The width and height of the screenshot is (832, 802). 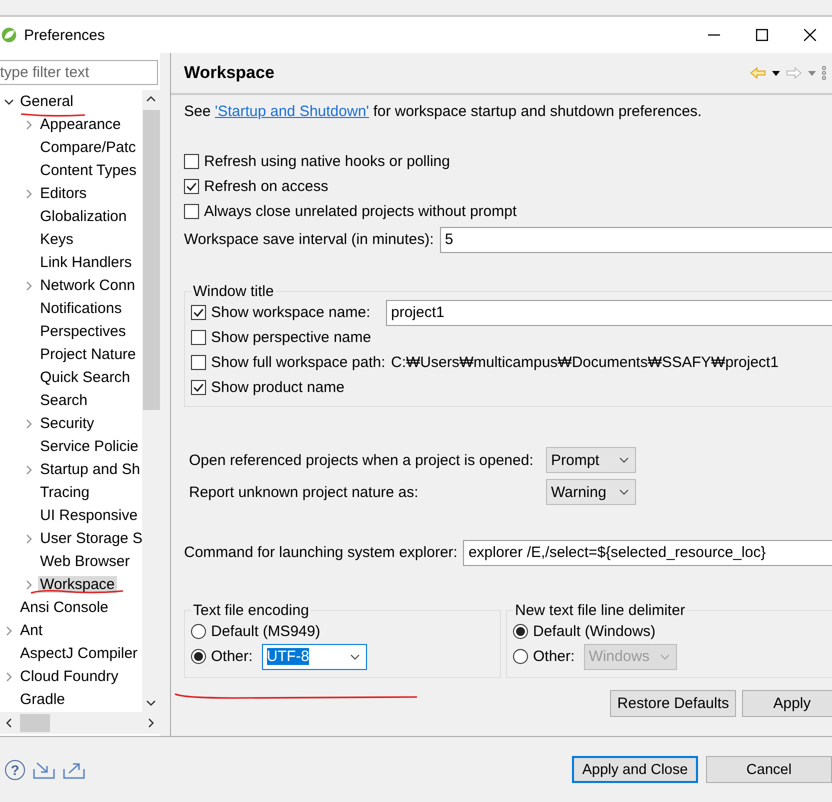 What do you see at coordinates (69, 676) in the screenshot?
I see `tree-item: Cloud Foundry` at bounding box center [69, 676].